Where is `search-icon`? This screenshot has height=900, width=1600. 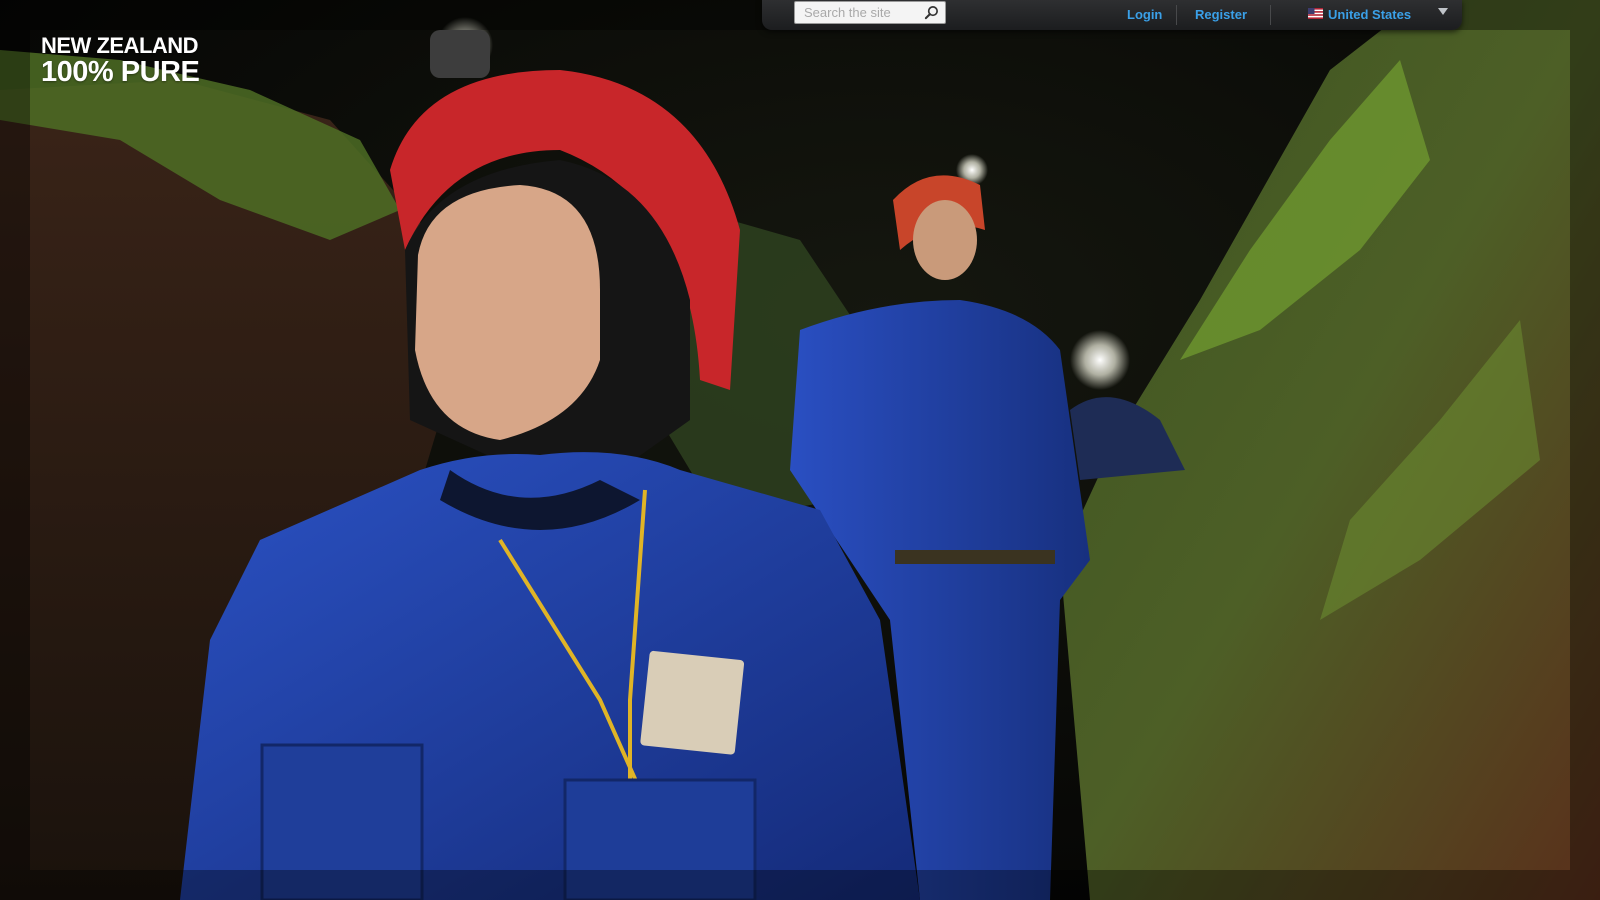 search-icon is located at coordinates (931, 12).